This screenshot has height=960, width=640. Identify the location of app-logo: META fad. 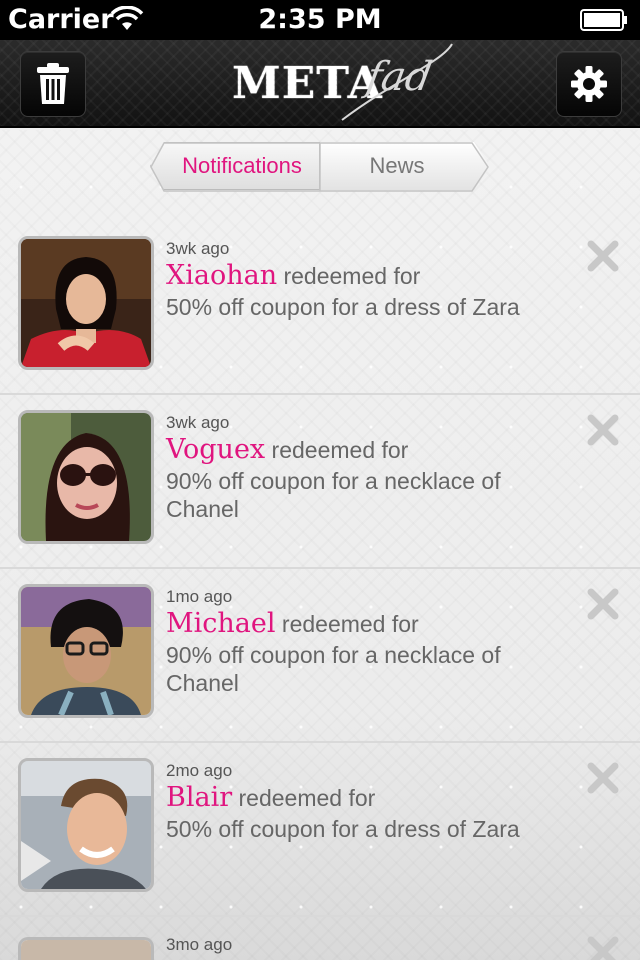
(347, 82).